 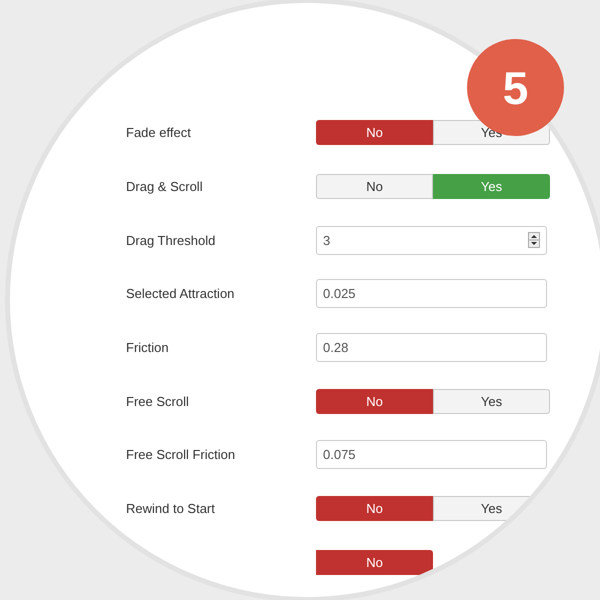 I want to click on field-label: Rewind to Start, so click(x=171, y=508).